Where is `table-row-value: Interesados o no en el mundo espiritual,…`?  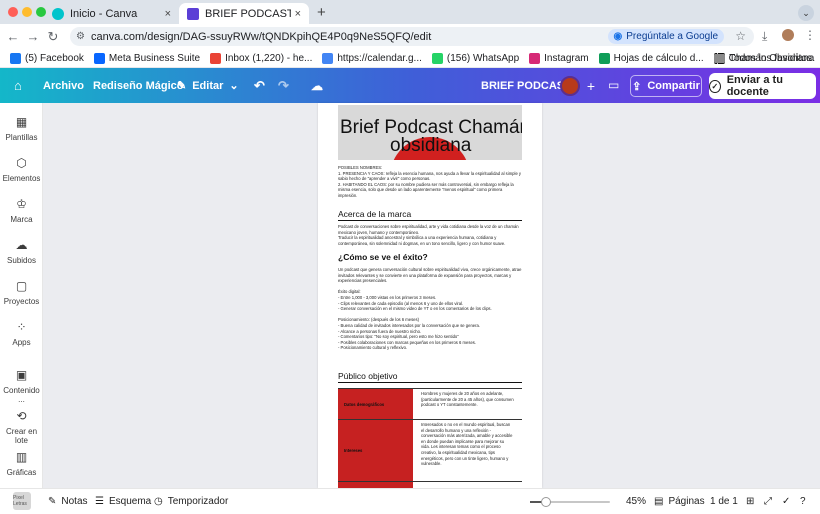 table-row-value: Interesados o no en el mundo espiritual,… is located at coordinates (467, 444).